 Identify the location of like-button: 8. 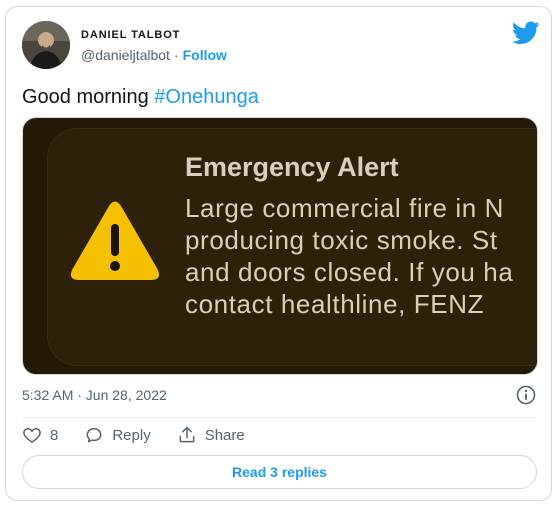
(40, 435).